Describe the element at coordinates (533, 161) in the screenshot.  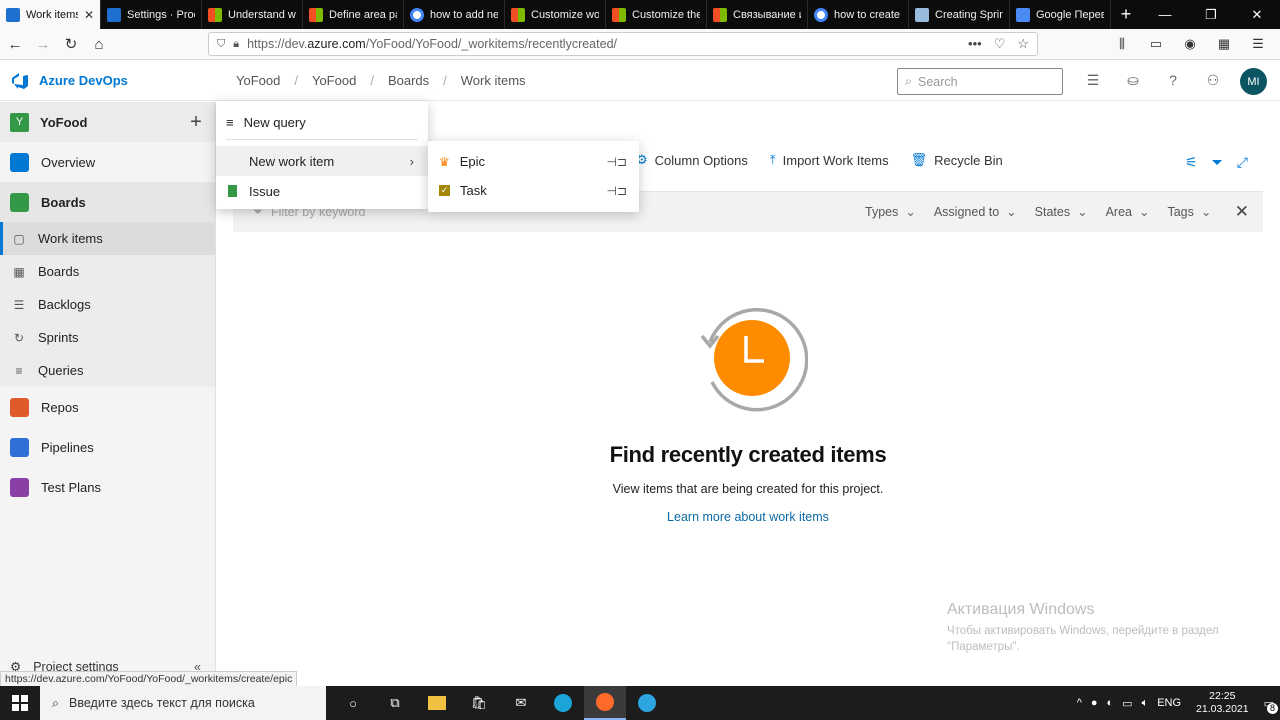
I see `epic-menu-item: ♛ Epic ⊣⊐` at that location.